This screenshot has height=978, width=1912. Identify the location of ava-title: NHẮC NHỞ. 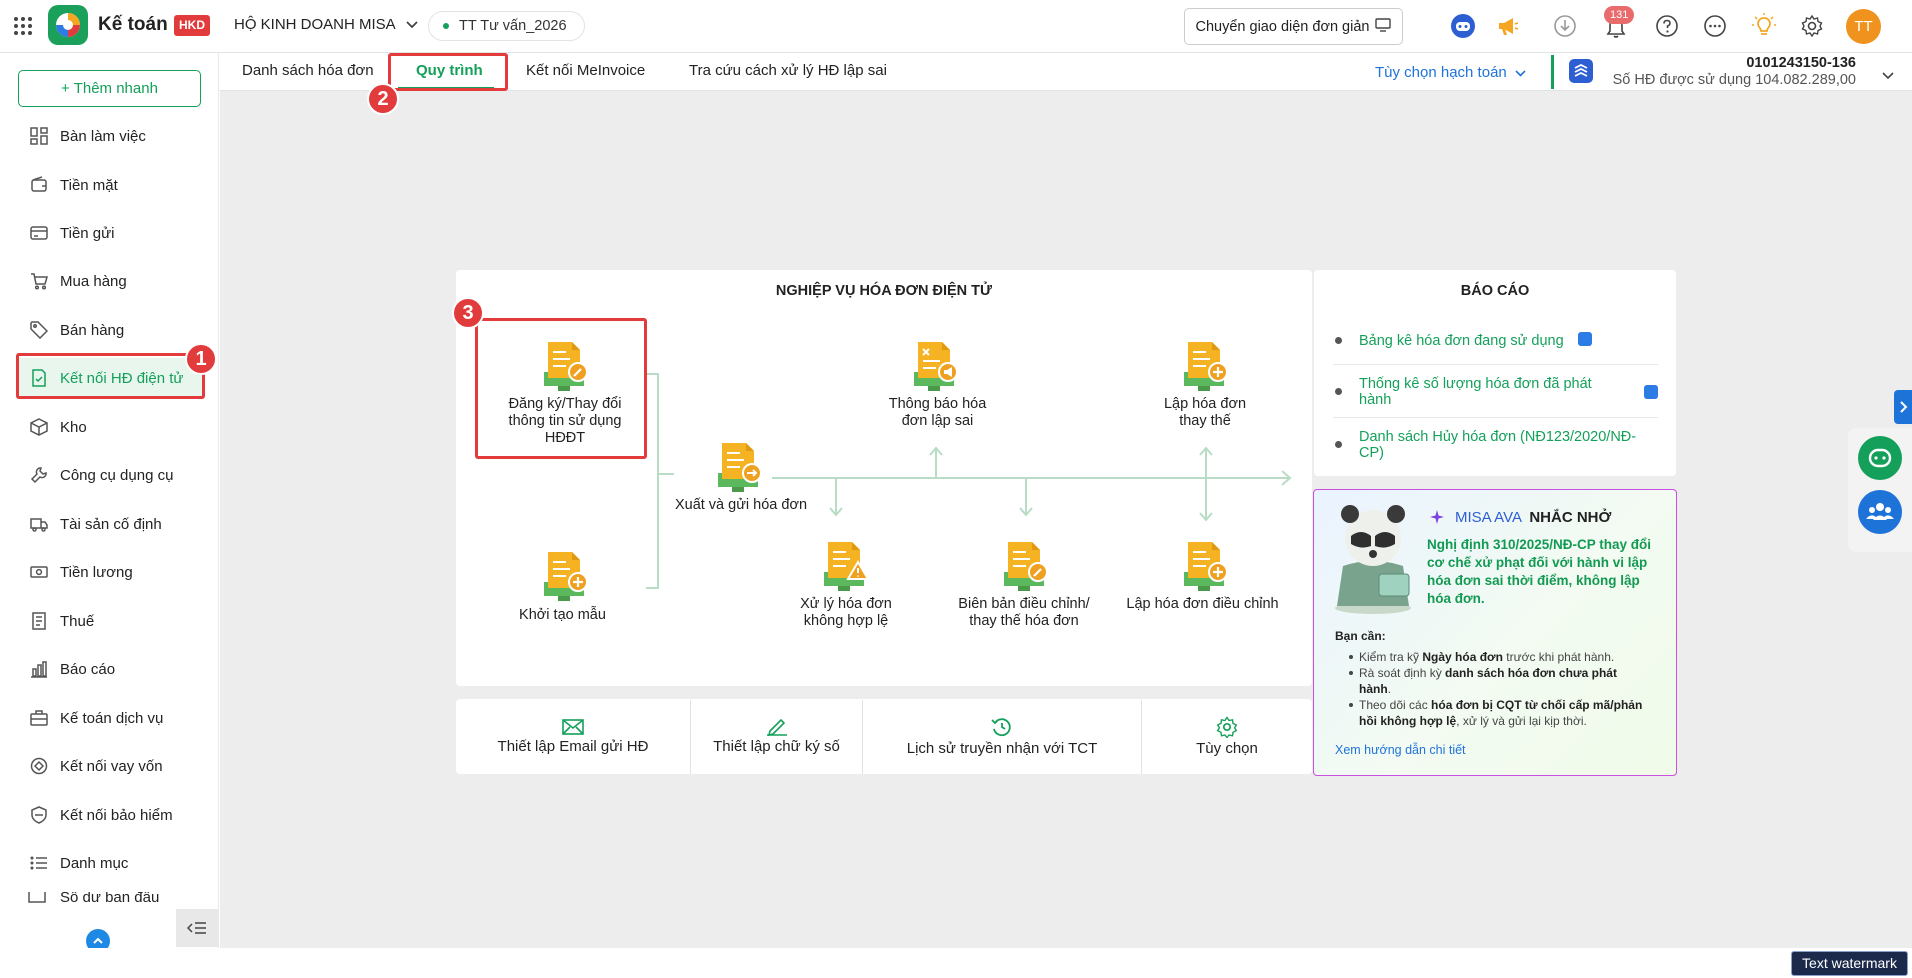
(1570, 517).